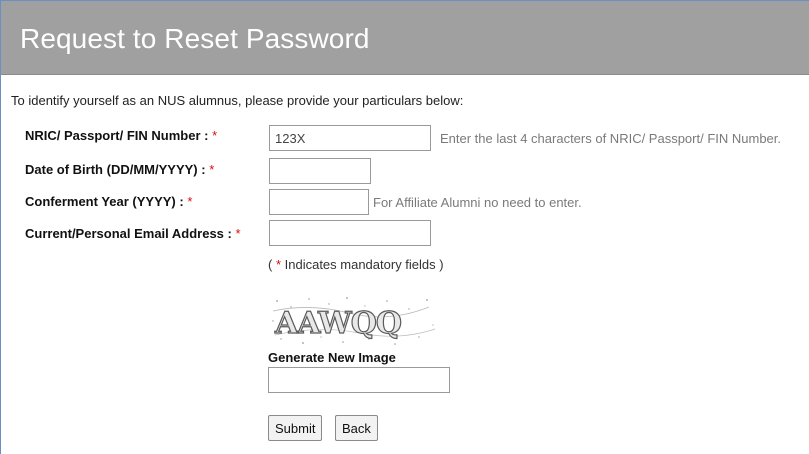 This screenshot has height=454, width=809. I want to click on email-input, so click(350, 233).